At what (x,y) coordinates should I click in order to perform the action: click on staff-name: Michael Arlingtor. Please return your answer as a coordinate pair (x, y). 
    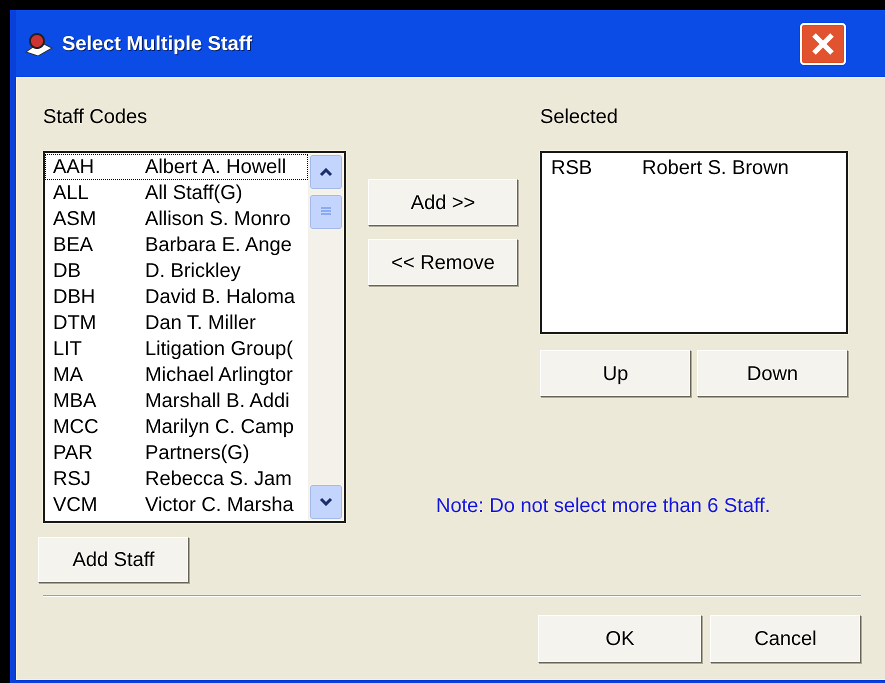
    Looking at the image, I should click on (219, 375).